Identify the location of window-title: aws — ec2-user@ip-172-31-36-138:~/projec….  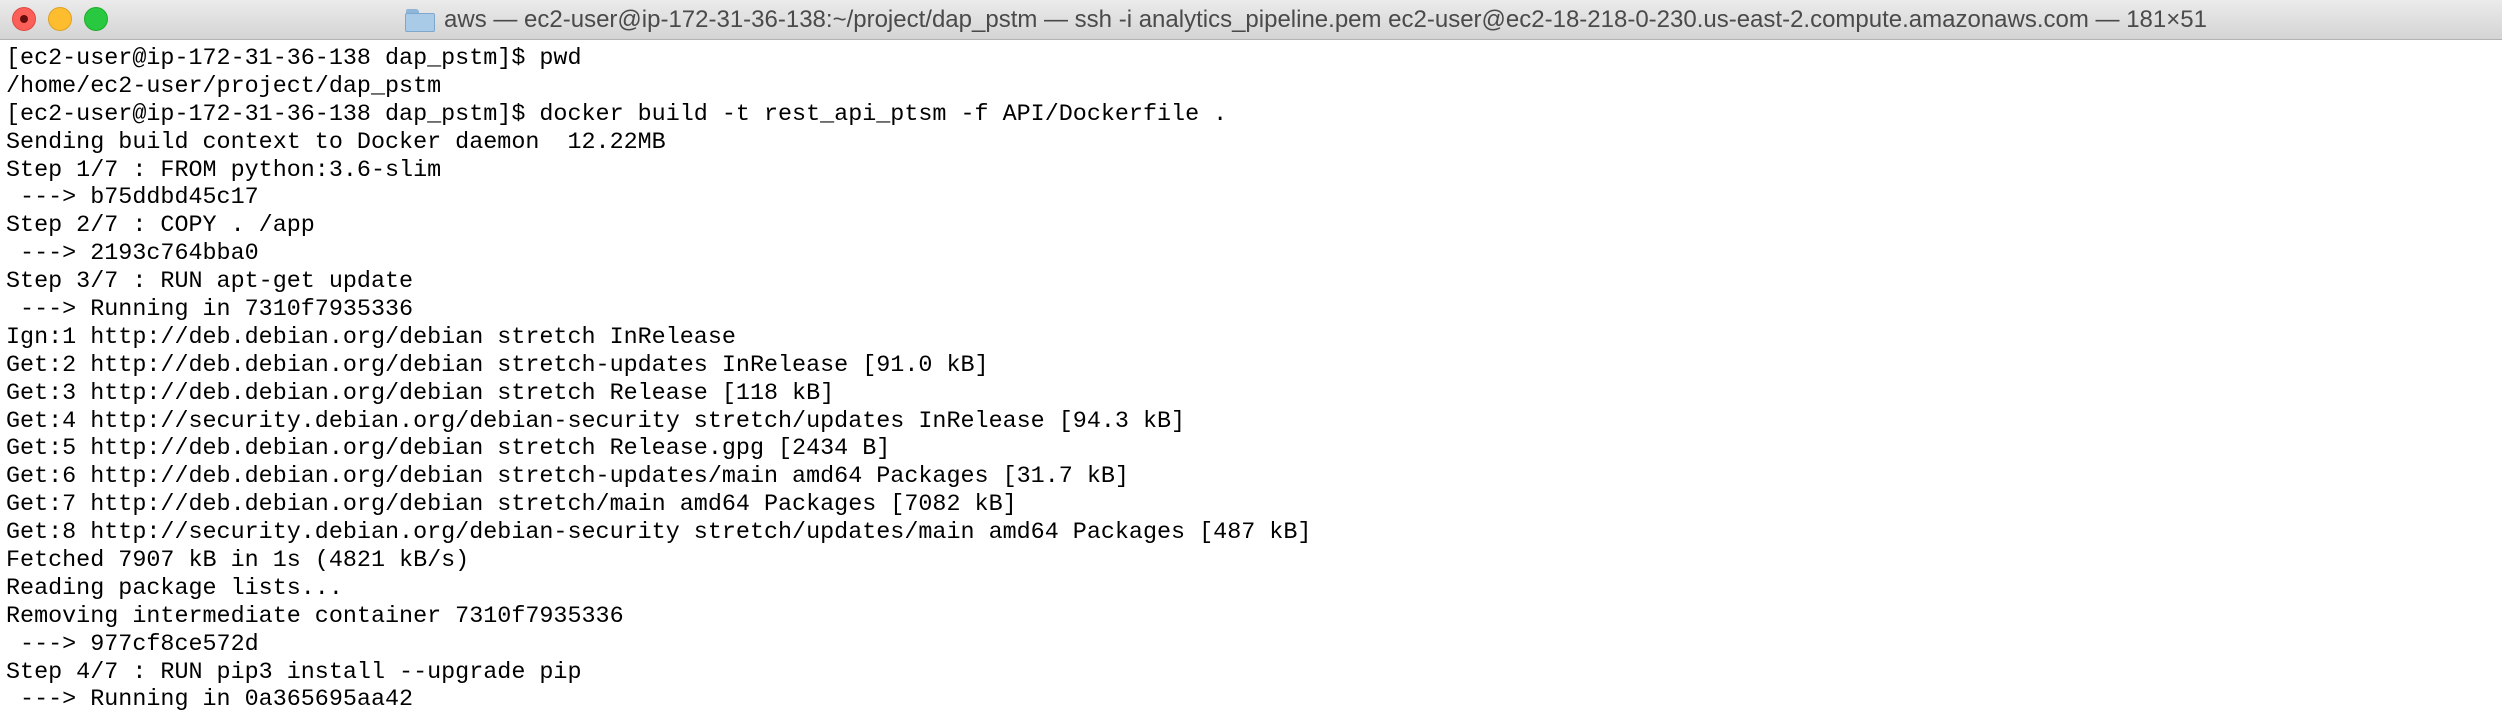
(1325, 19).